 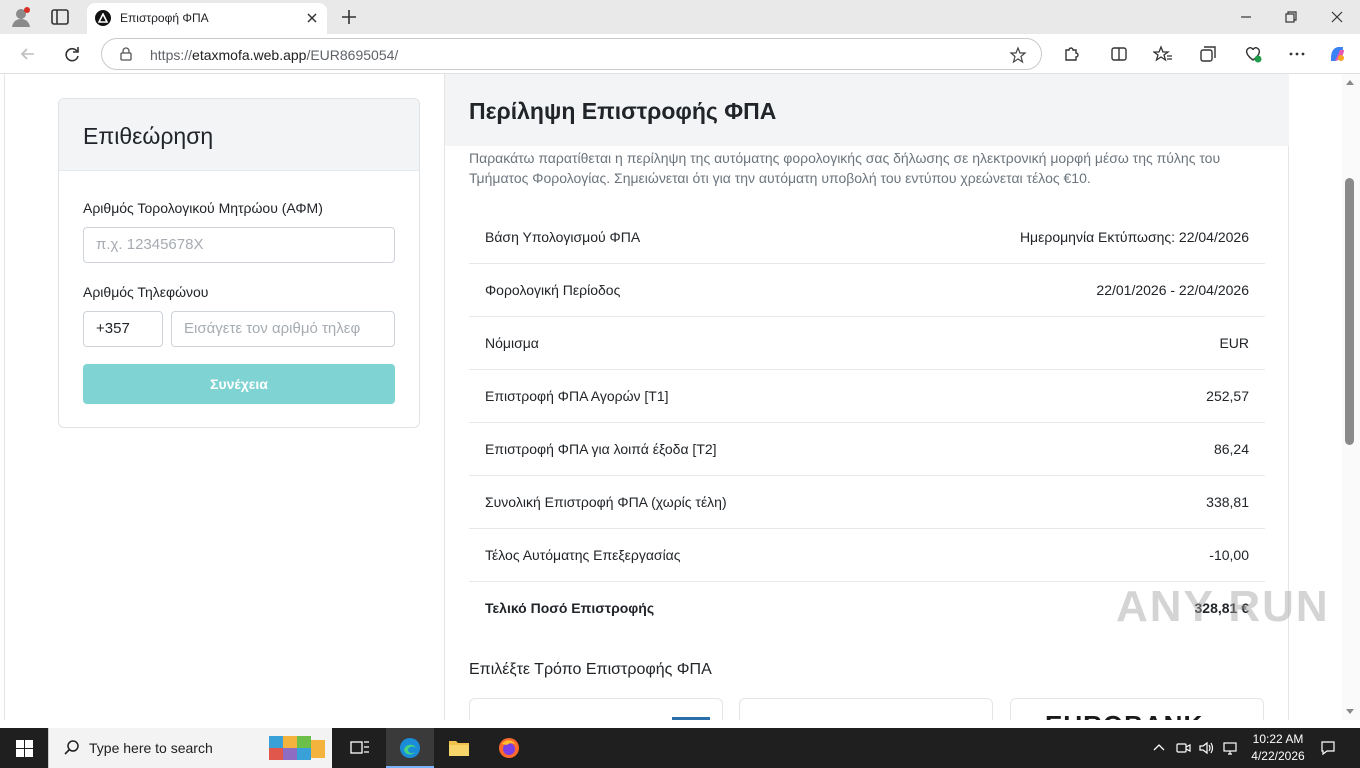 I want to click on tray-chevron-icon, so click(x=1159, y=748).